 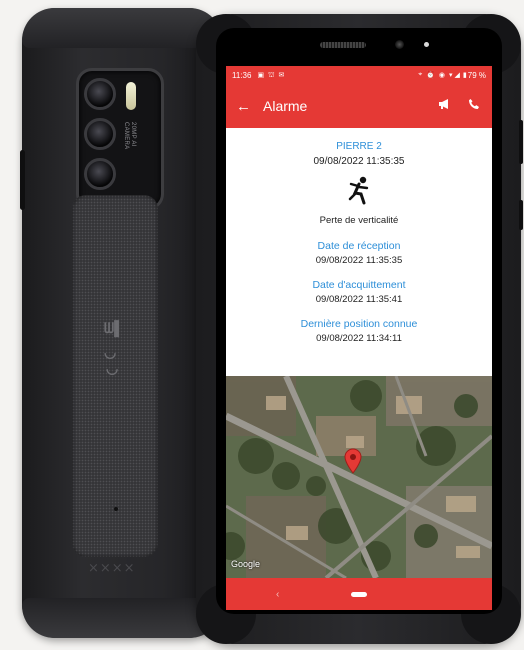 What do you see at coordinates (359, 324) in the screenshot?
I see `detail-label: Dernière position connue` at bounding box center [359, 324].